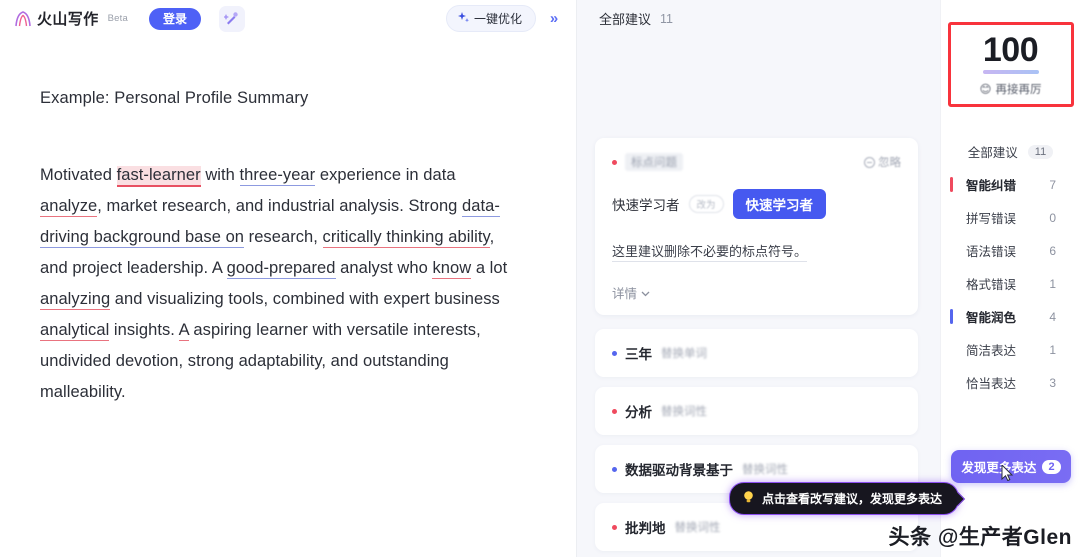 The image size is (1080, 557). I want to click on sidebar-item-智能润色: 智能润色 4, so click(1010, 316).